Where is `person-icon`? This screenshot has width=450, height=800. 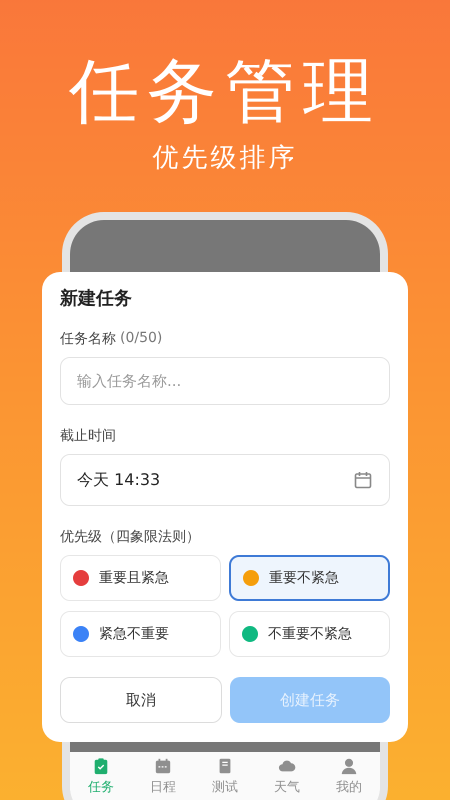 person-icon is located at coordinates (349, 766).